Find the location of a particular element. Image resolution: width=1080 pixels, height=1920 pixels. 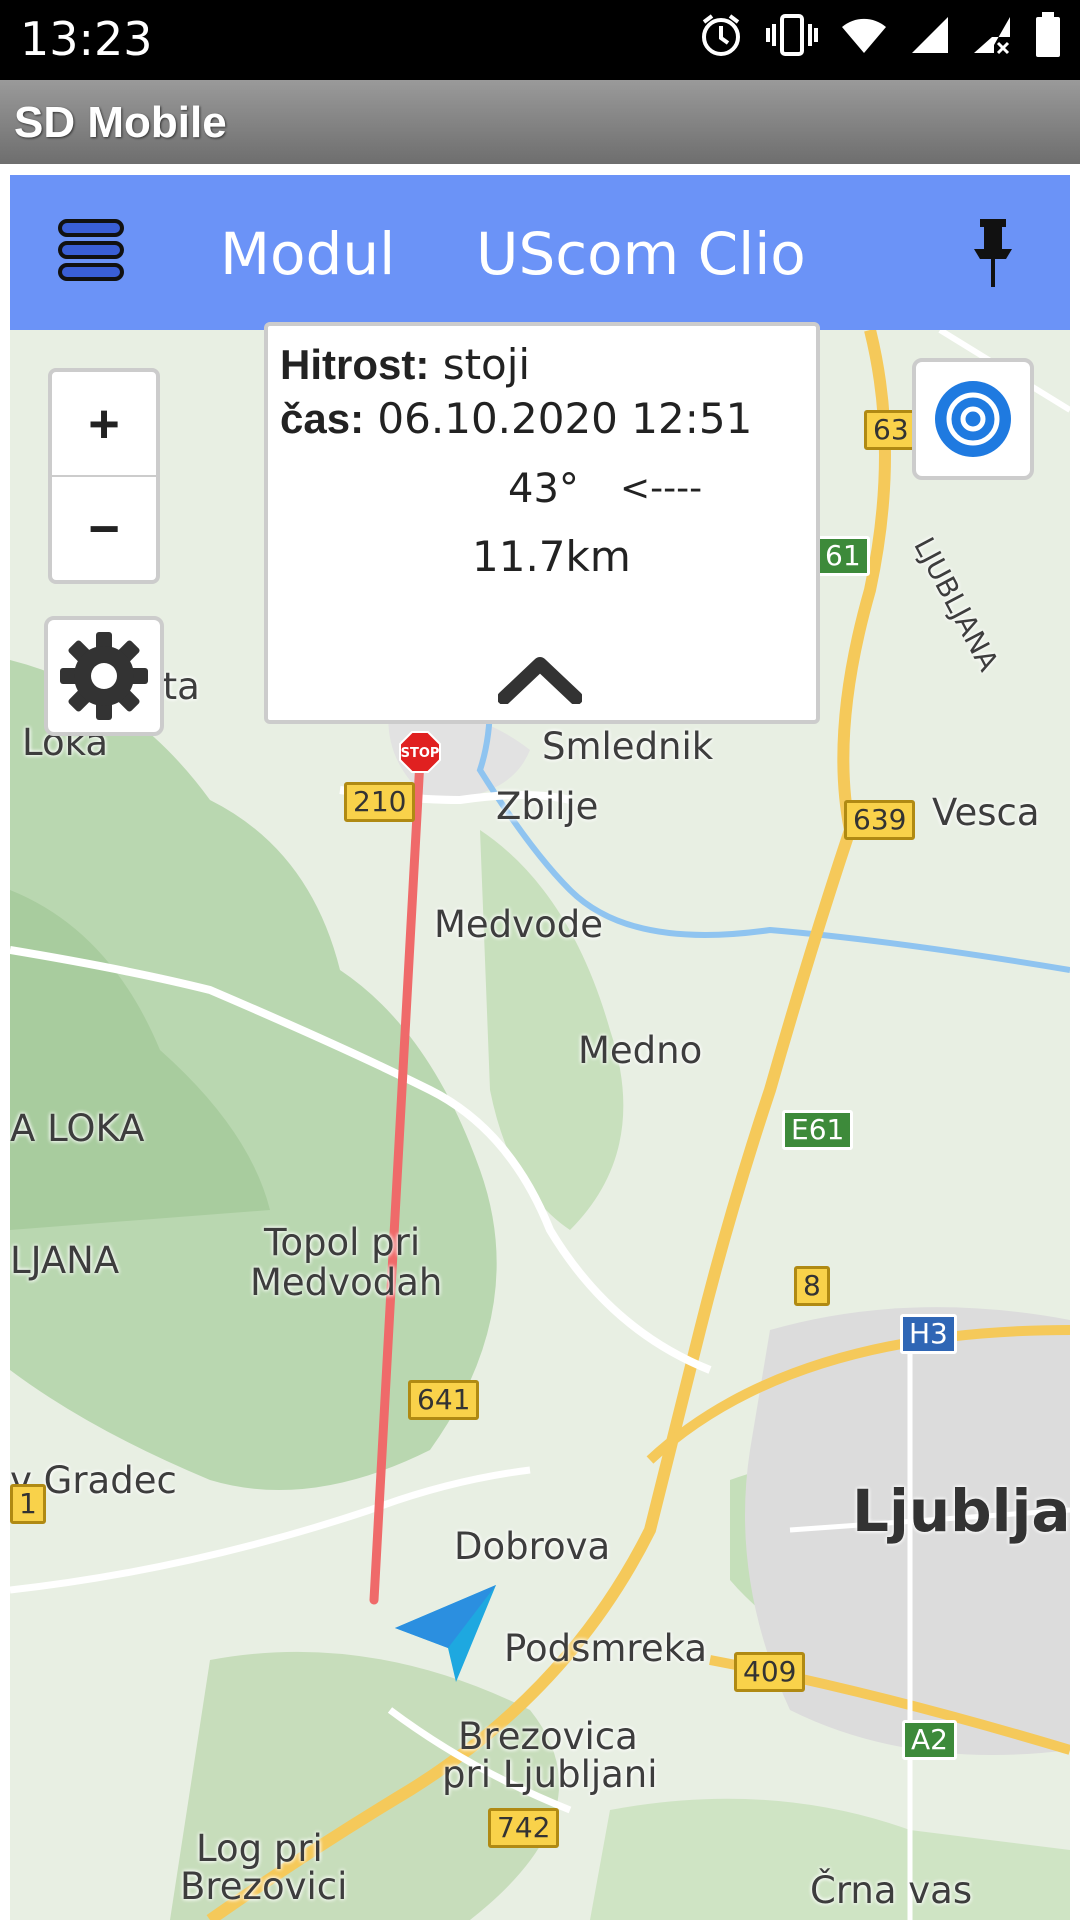

pin-button is located at coordinates (993, 255).